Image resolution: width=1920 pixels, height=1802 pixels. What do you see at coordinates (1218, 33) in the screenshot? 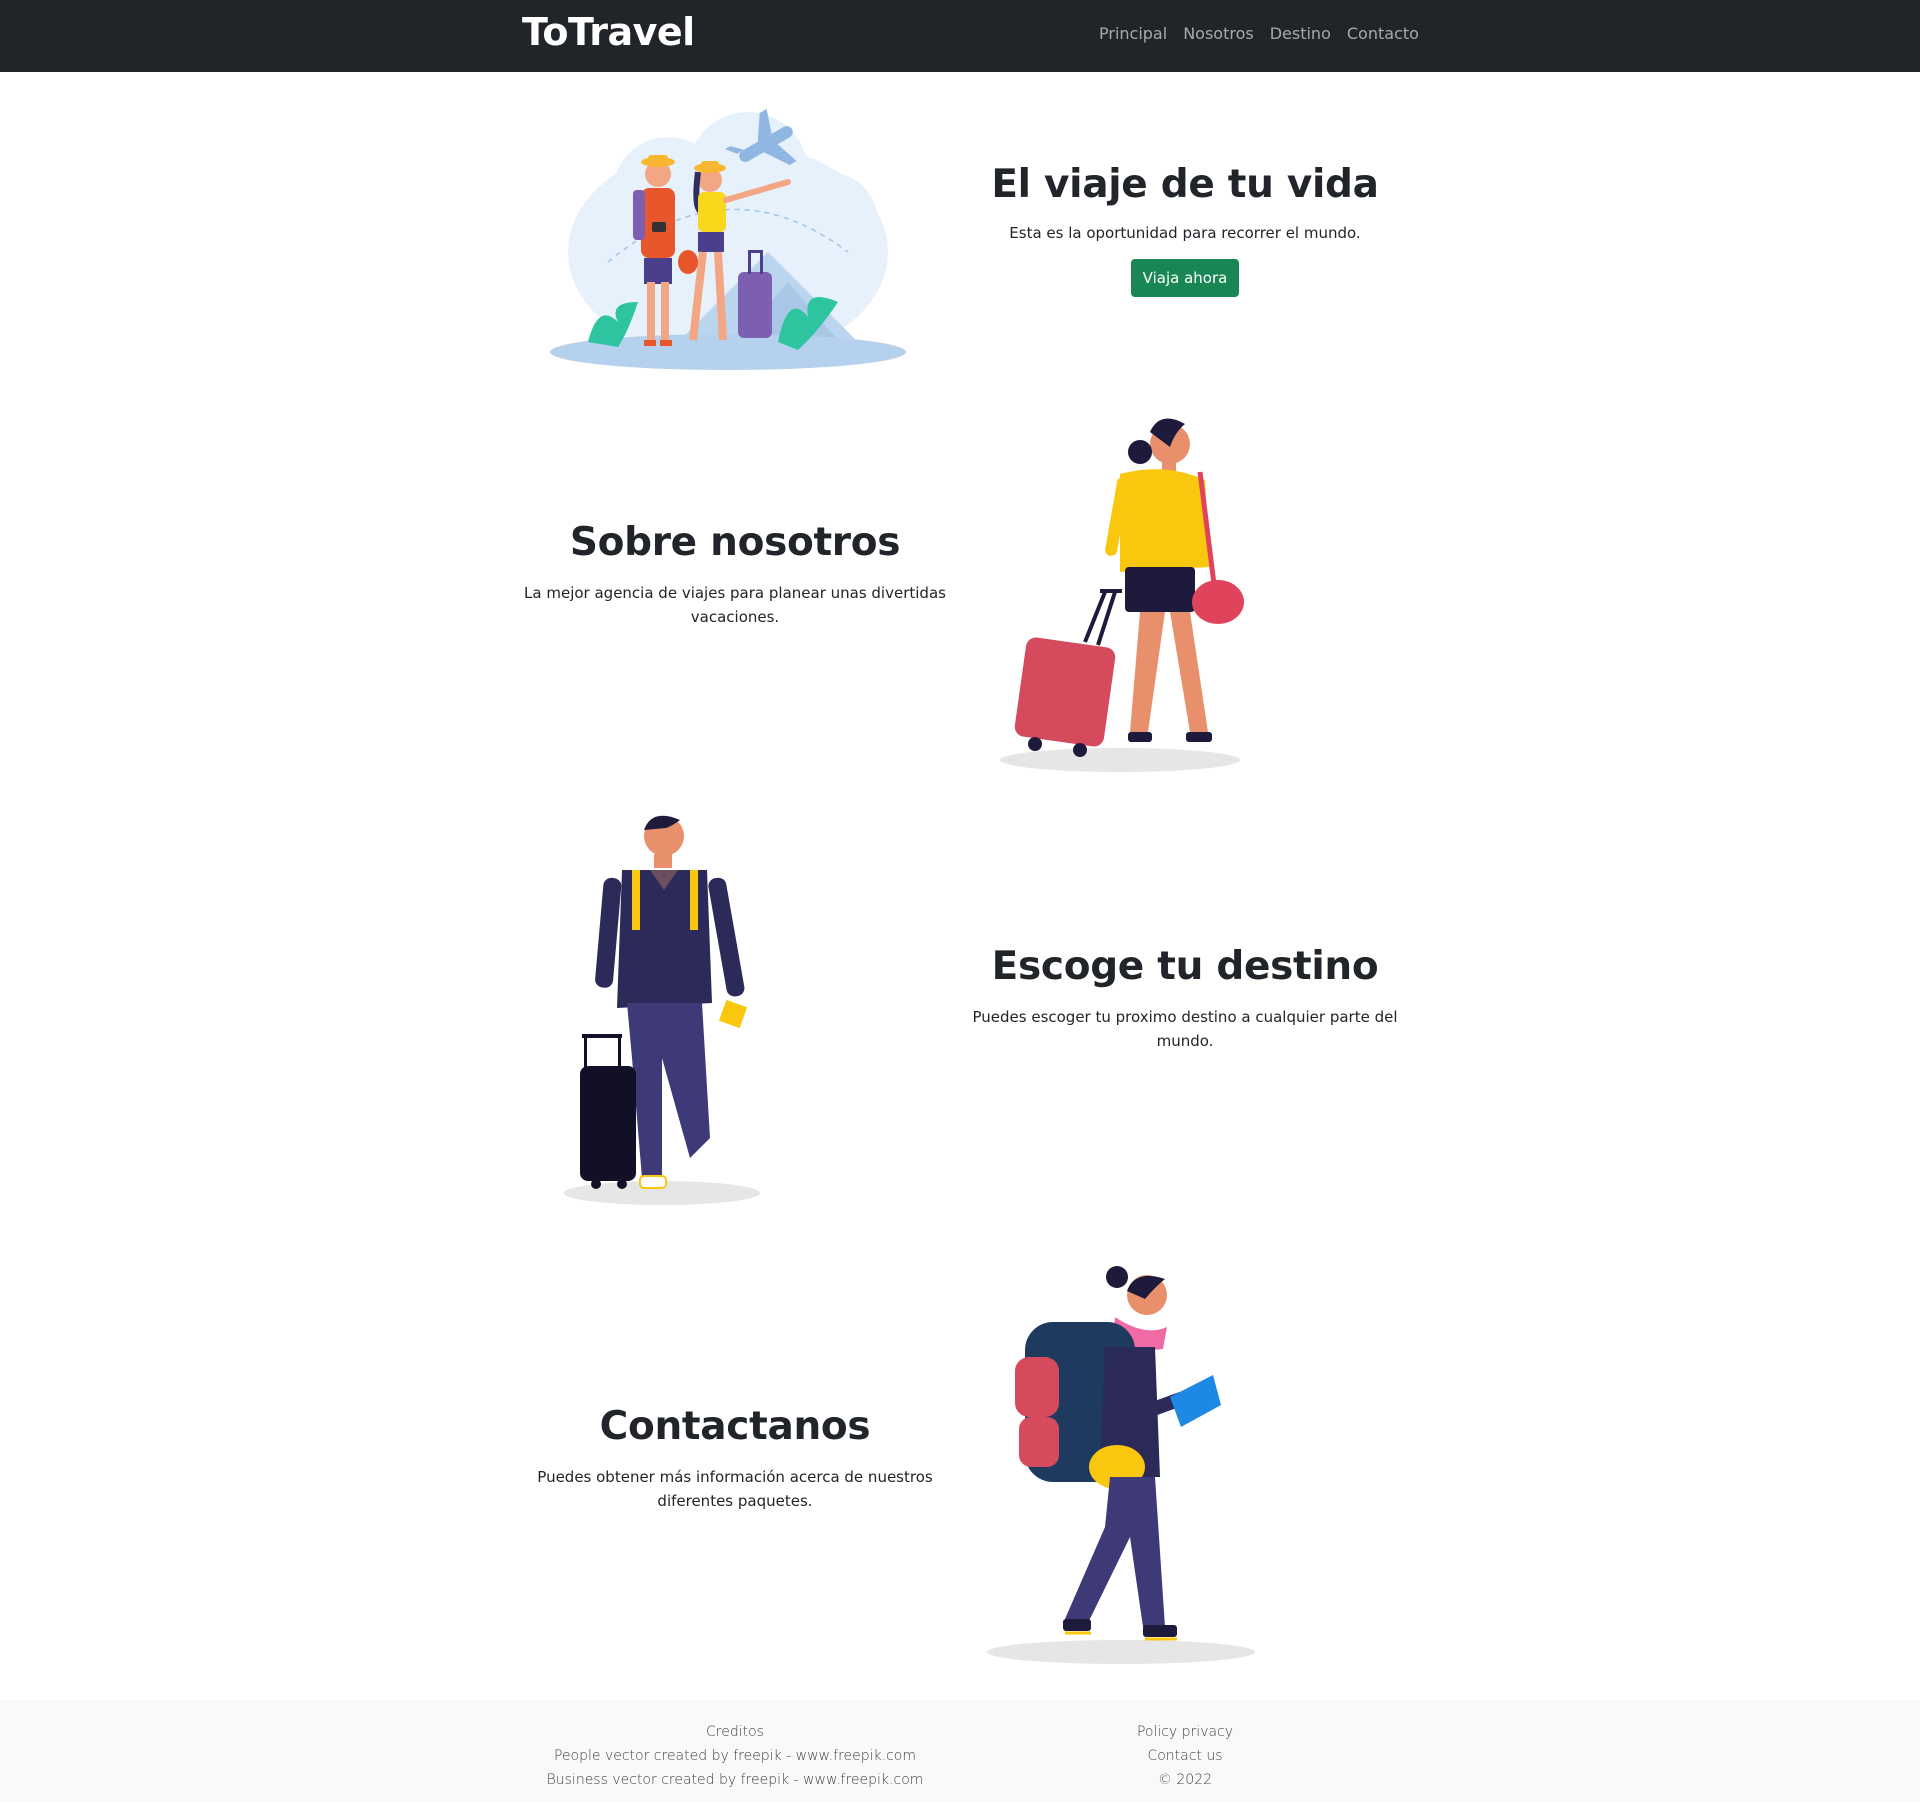
I see `nav-link-nosotros: Nosotros` at bounding box center [1218, 33].